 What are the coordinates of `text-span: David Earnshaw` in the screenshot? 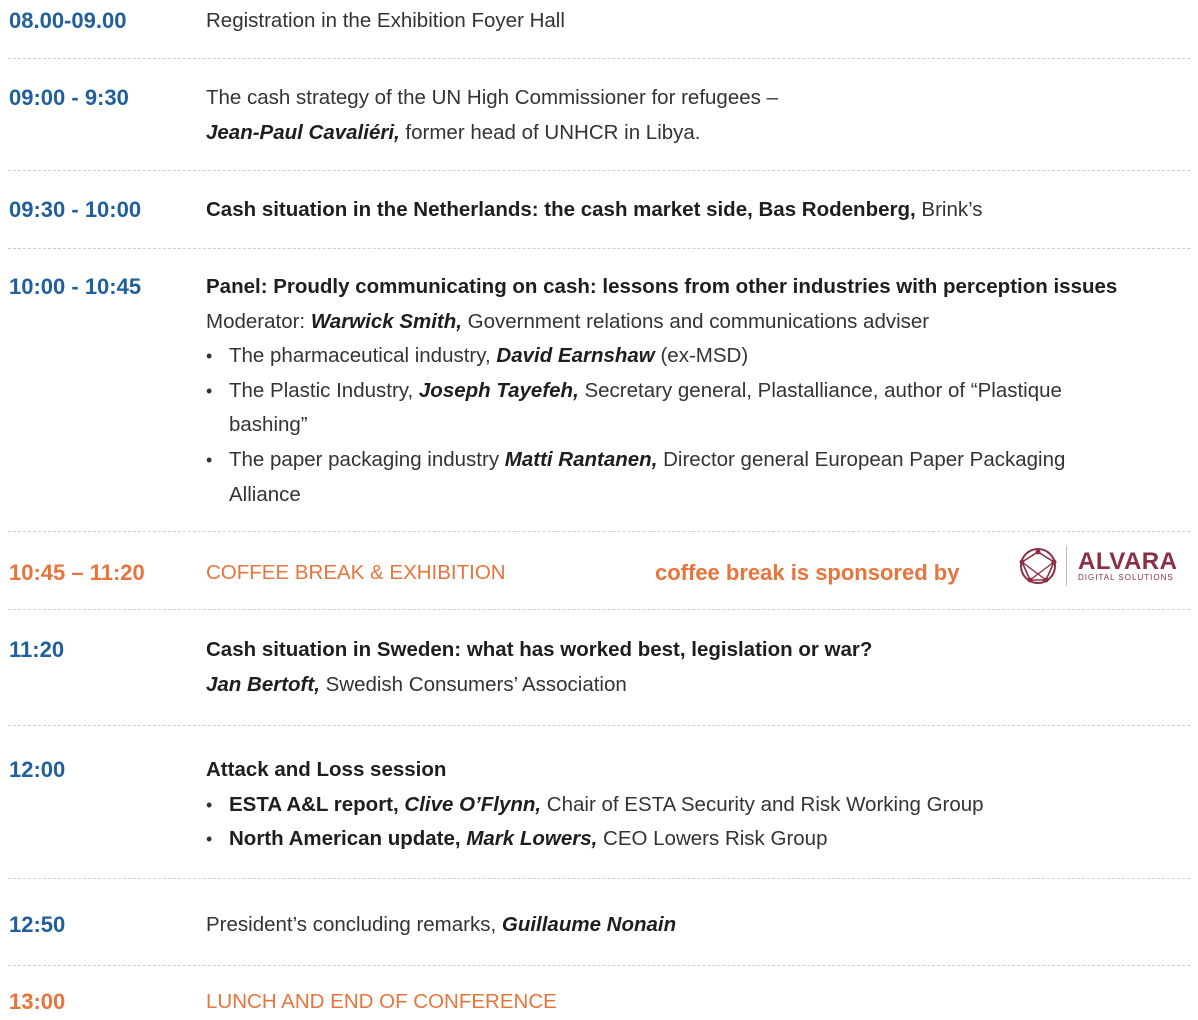 It's located at (575, 356).